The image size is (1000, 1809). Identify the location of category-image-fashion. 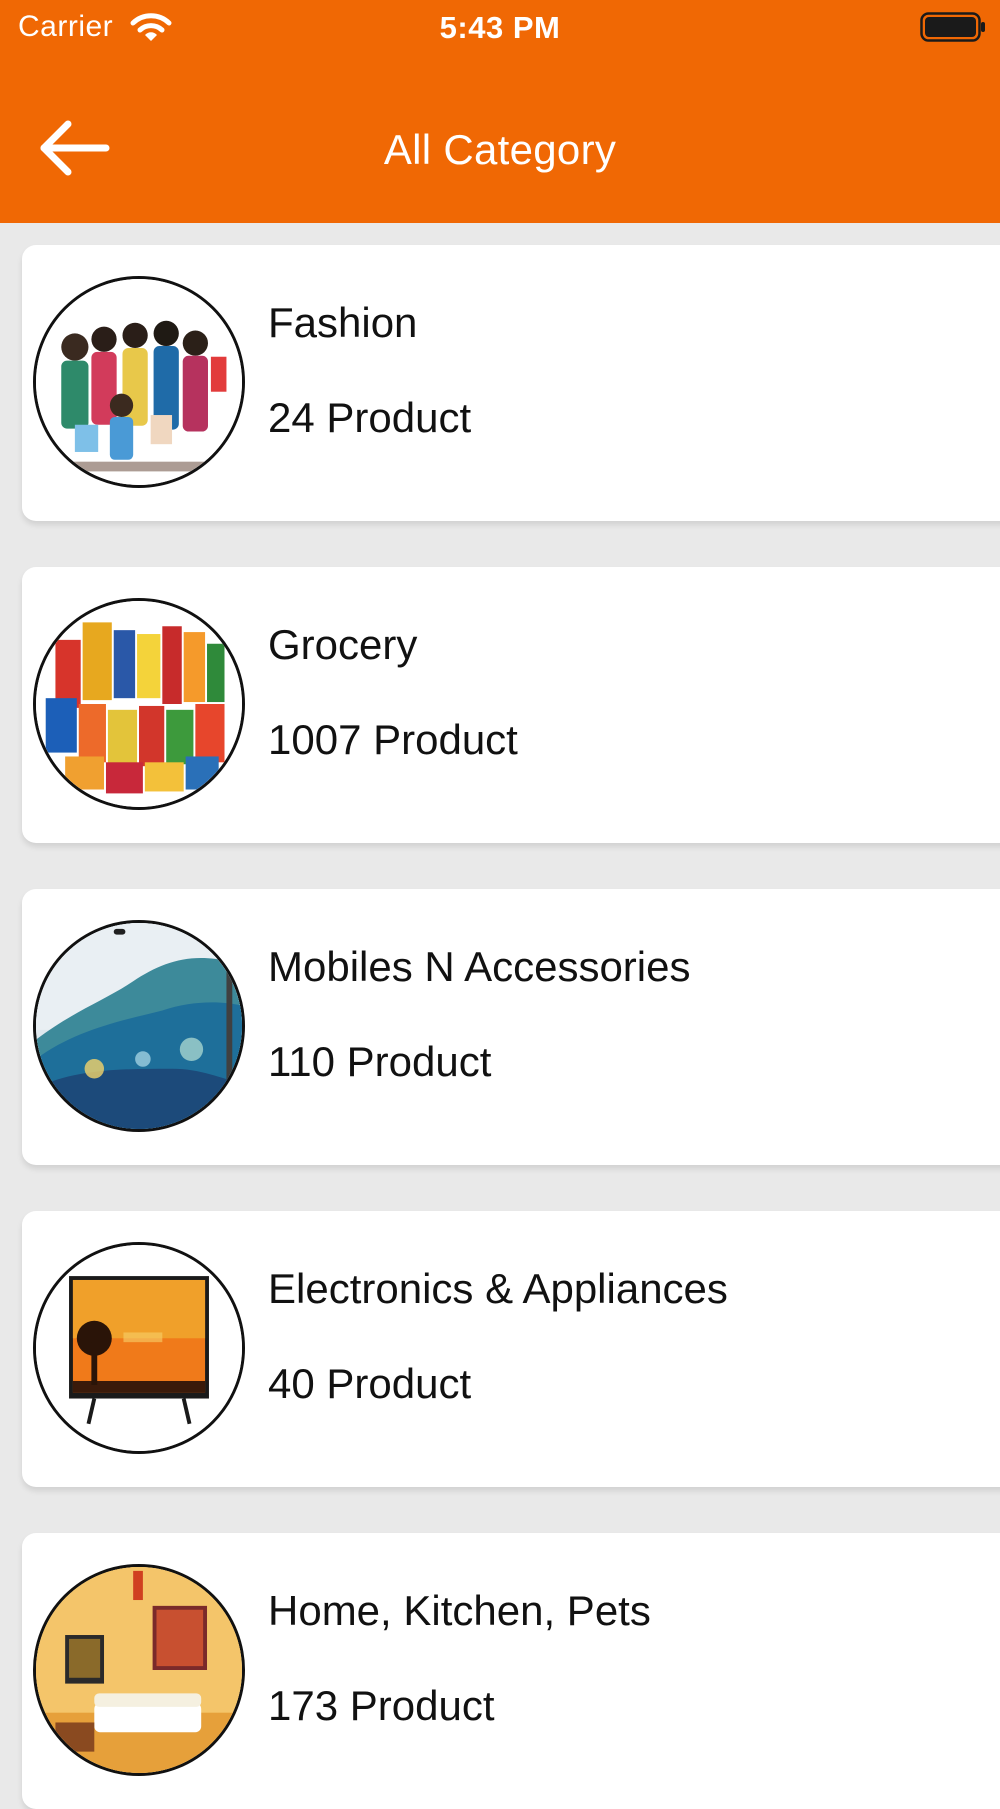
(139, 382).